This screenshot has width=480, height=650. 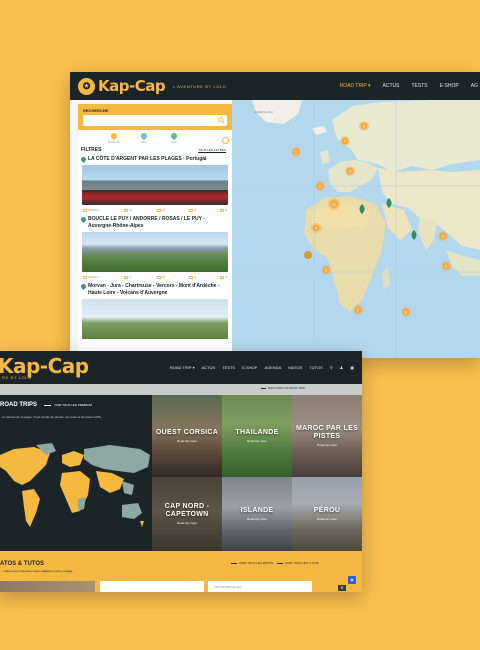 I want to click on search-box, so click(x=155, y=123).